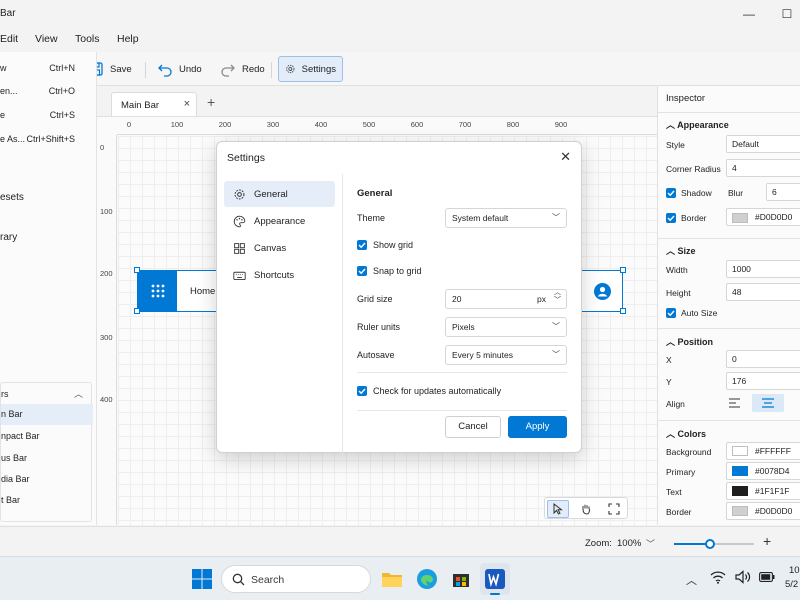  Describe the element at coordinates (389, 271) in the screenshot. I see `snap-grid-checkbox: Snap to grid` at that location.